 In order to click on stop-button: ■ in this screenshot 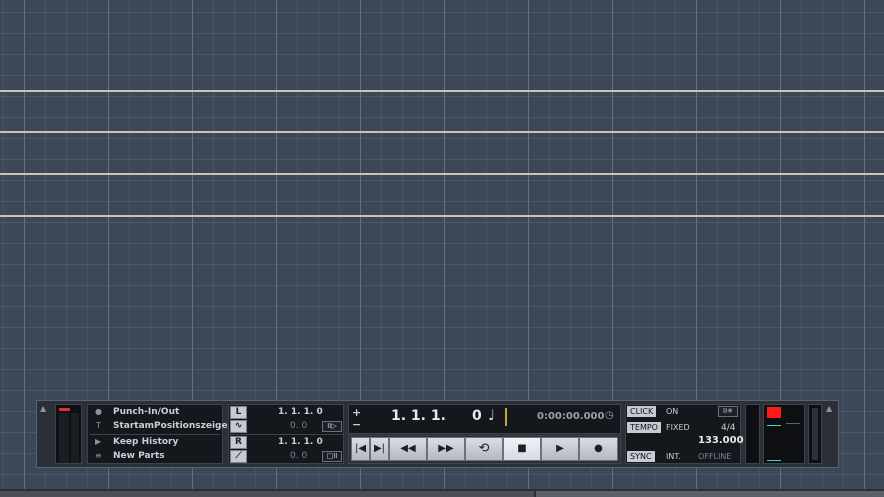, I will do `click(522, 449)`.